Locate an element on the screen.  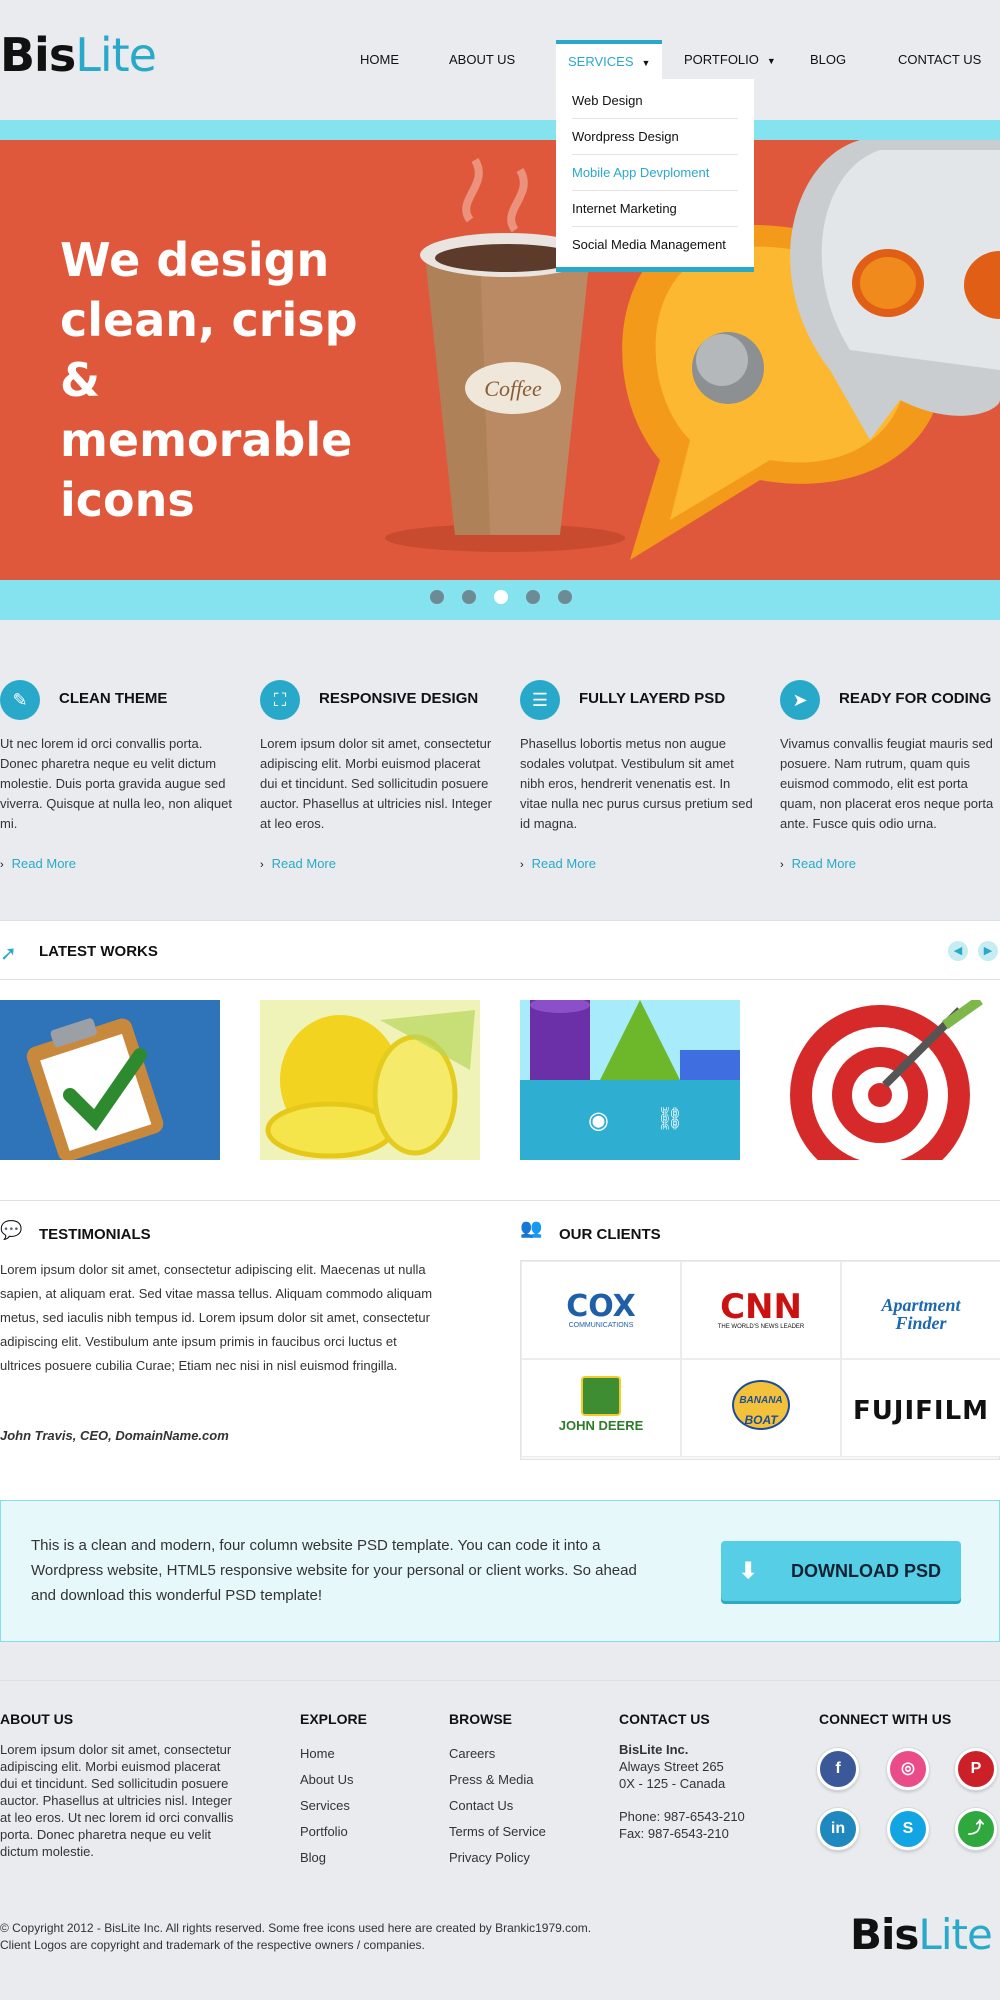
work-item-lemons is located at coordinates (370, 1080).